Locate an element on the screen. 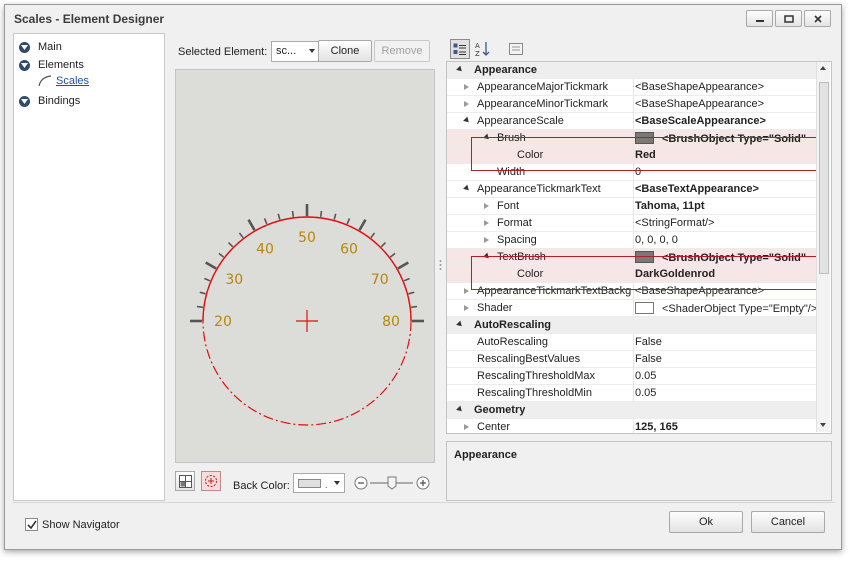 Image resolution: width=853 pixels, height=564 pixels. property-row: Spacing 0, 0, 0, 0 is located at coordinates (632, 240).